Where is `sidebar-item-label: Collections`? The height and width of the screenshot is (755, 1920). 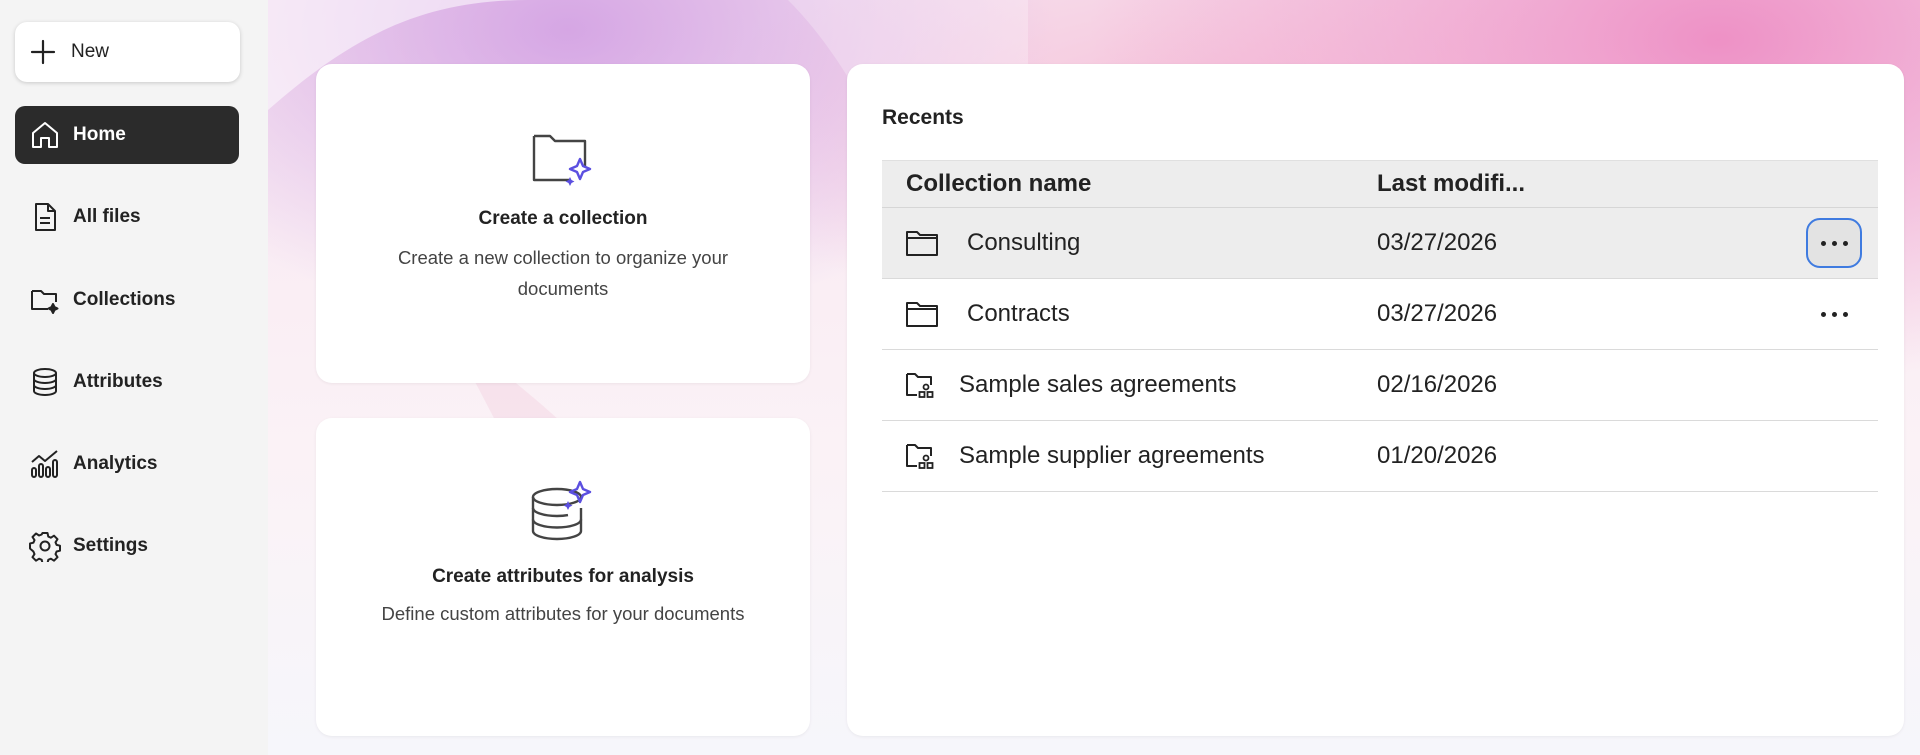 sidebar-item-label: Collections is located at coordinates (124, 299).